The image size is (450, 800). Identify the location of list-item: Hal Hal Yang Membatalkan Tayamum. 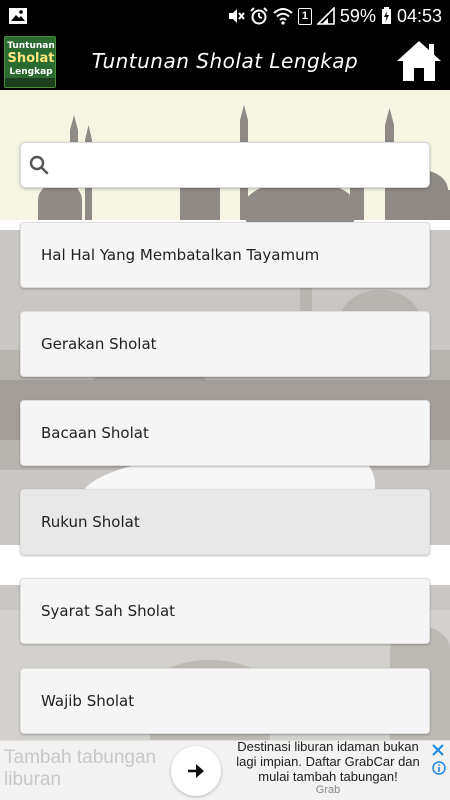
(225, 255).